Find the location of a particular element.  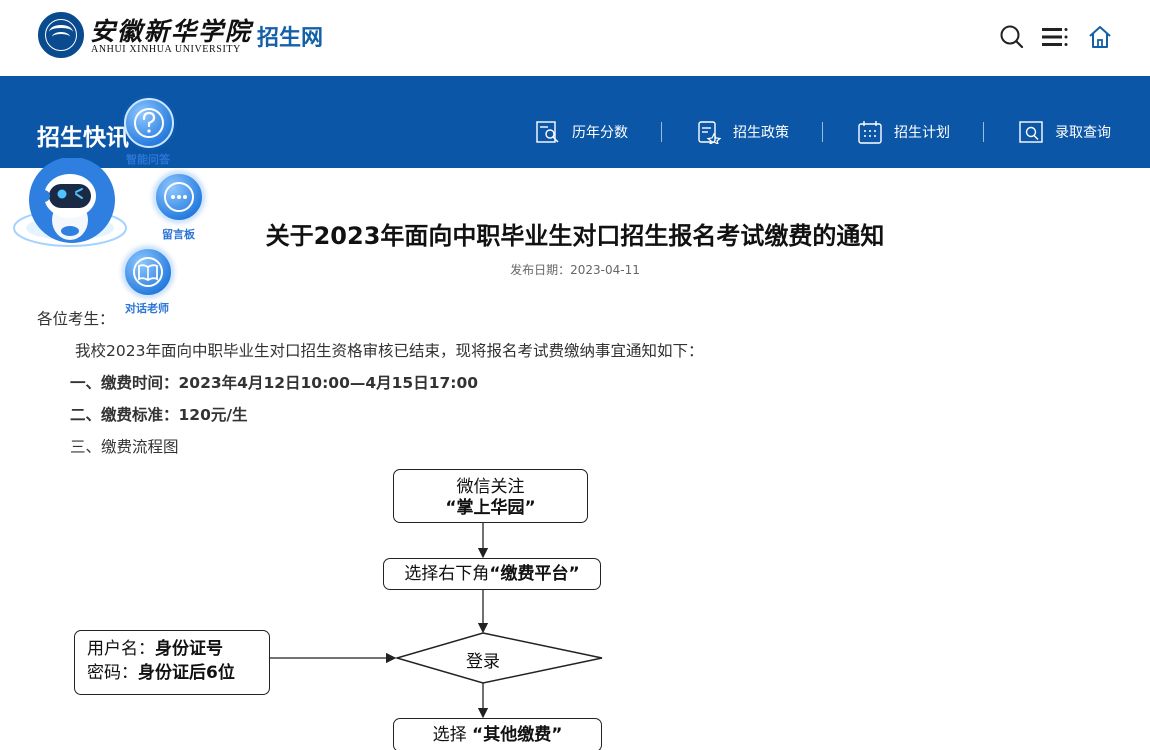

publish-date: 发布日期：2023-04-11 is located at coordinates (575, 270).